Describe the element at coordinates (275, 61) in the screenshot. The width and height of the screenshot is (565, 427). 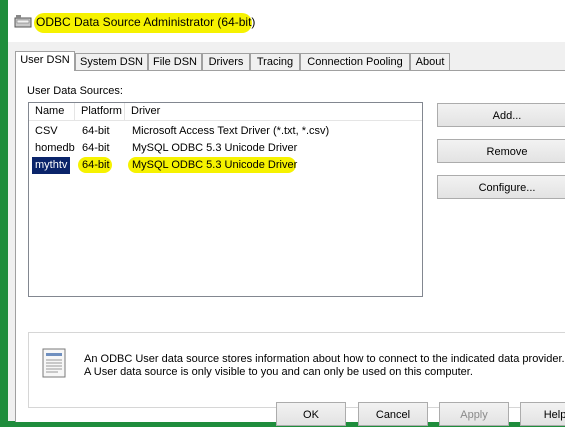
I see `tab-tracing: Tracing` at that location.